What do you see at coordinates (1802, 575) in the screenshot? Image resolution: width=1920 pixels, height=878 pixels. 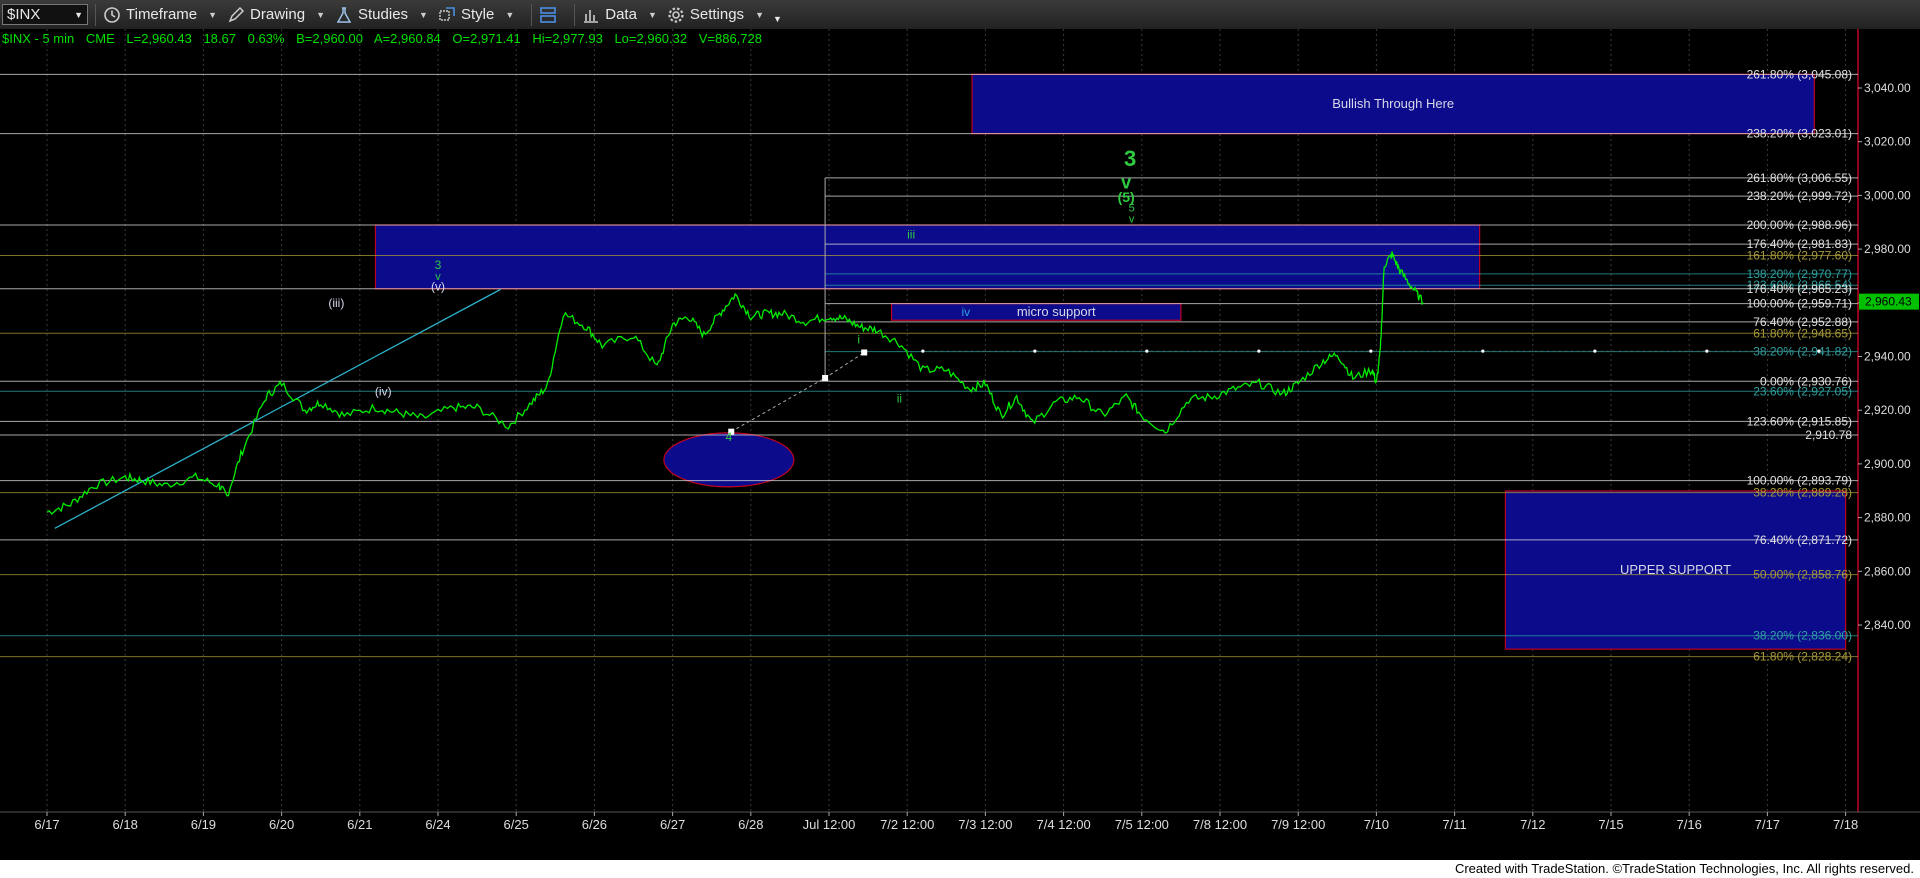 I see `fib-level-label: 50.00% (2,858.76)` at bounding box center [1802, 575].